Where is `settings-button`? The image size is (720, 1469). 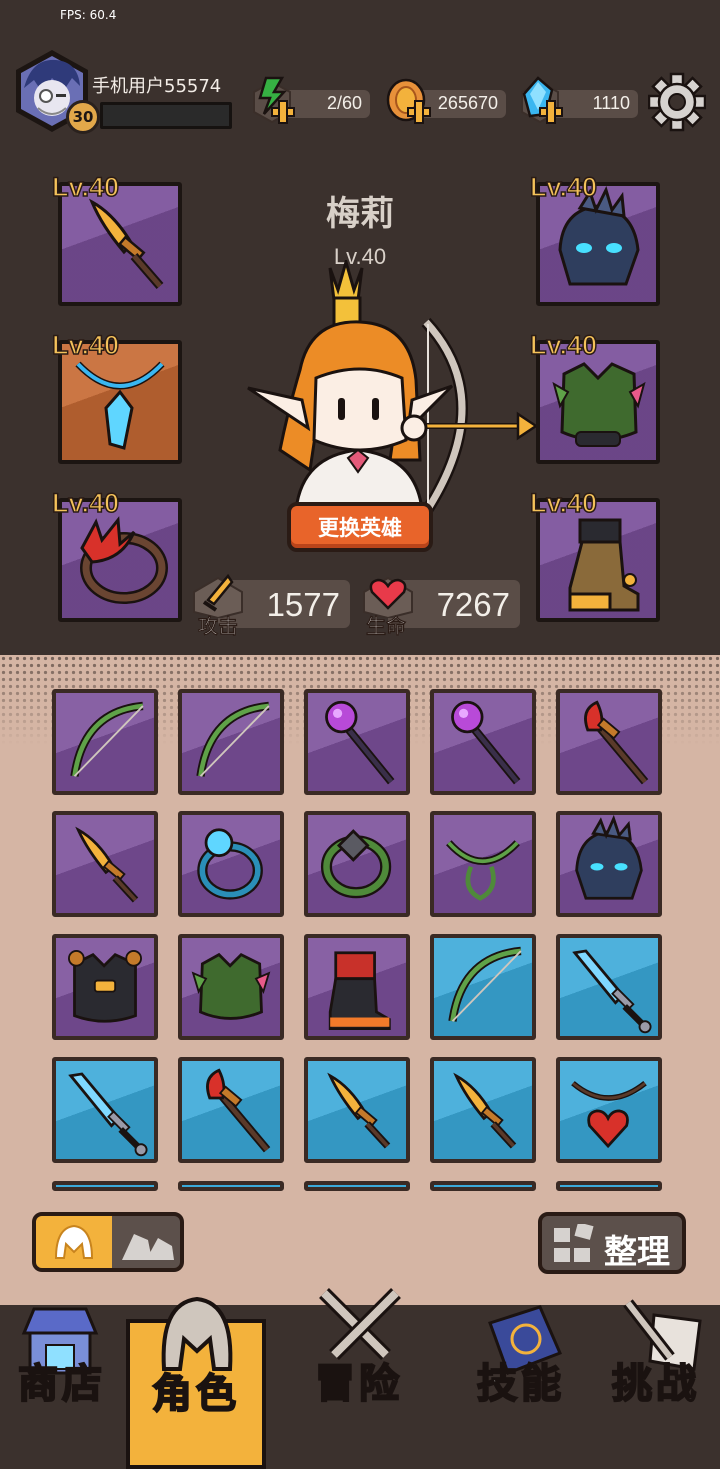
settings-button is located at coordinates (677, 102).